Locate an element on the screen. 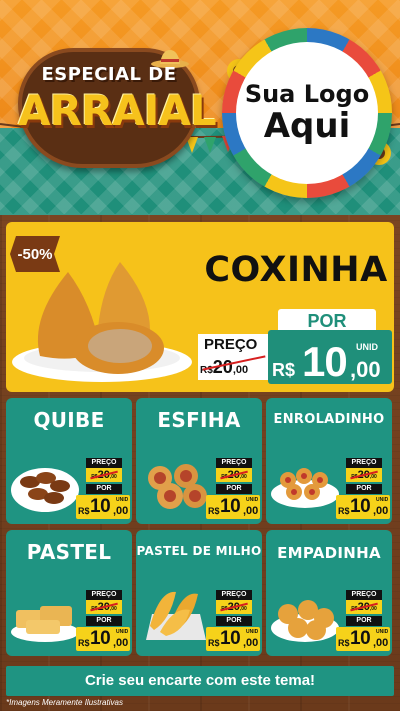 The image size is (400, 711). coxinha-image is located at coordinates (102, 322).